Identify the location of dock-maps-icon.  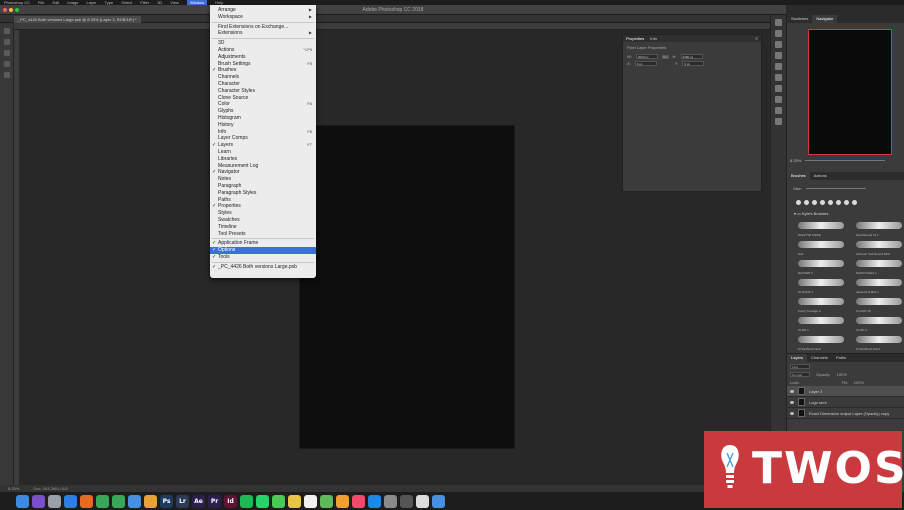
(326, 501).